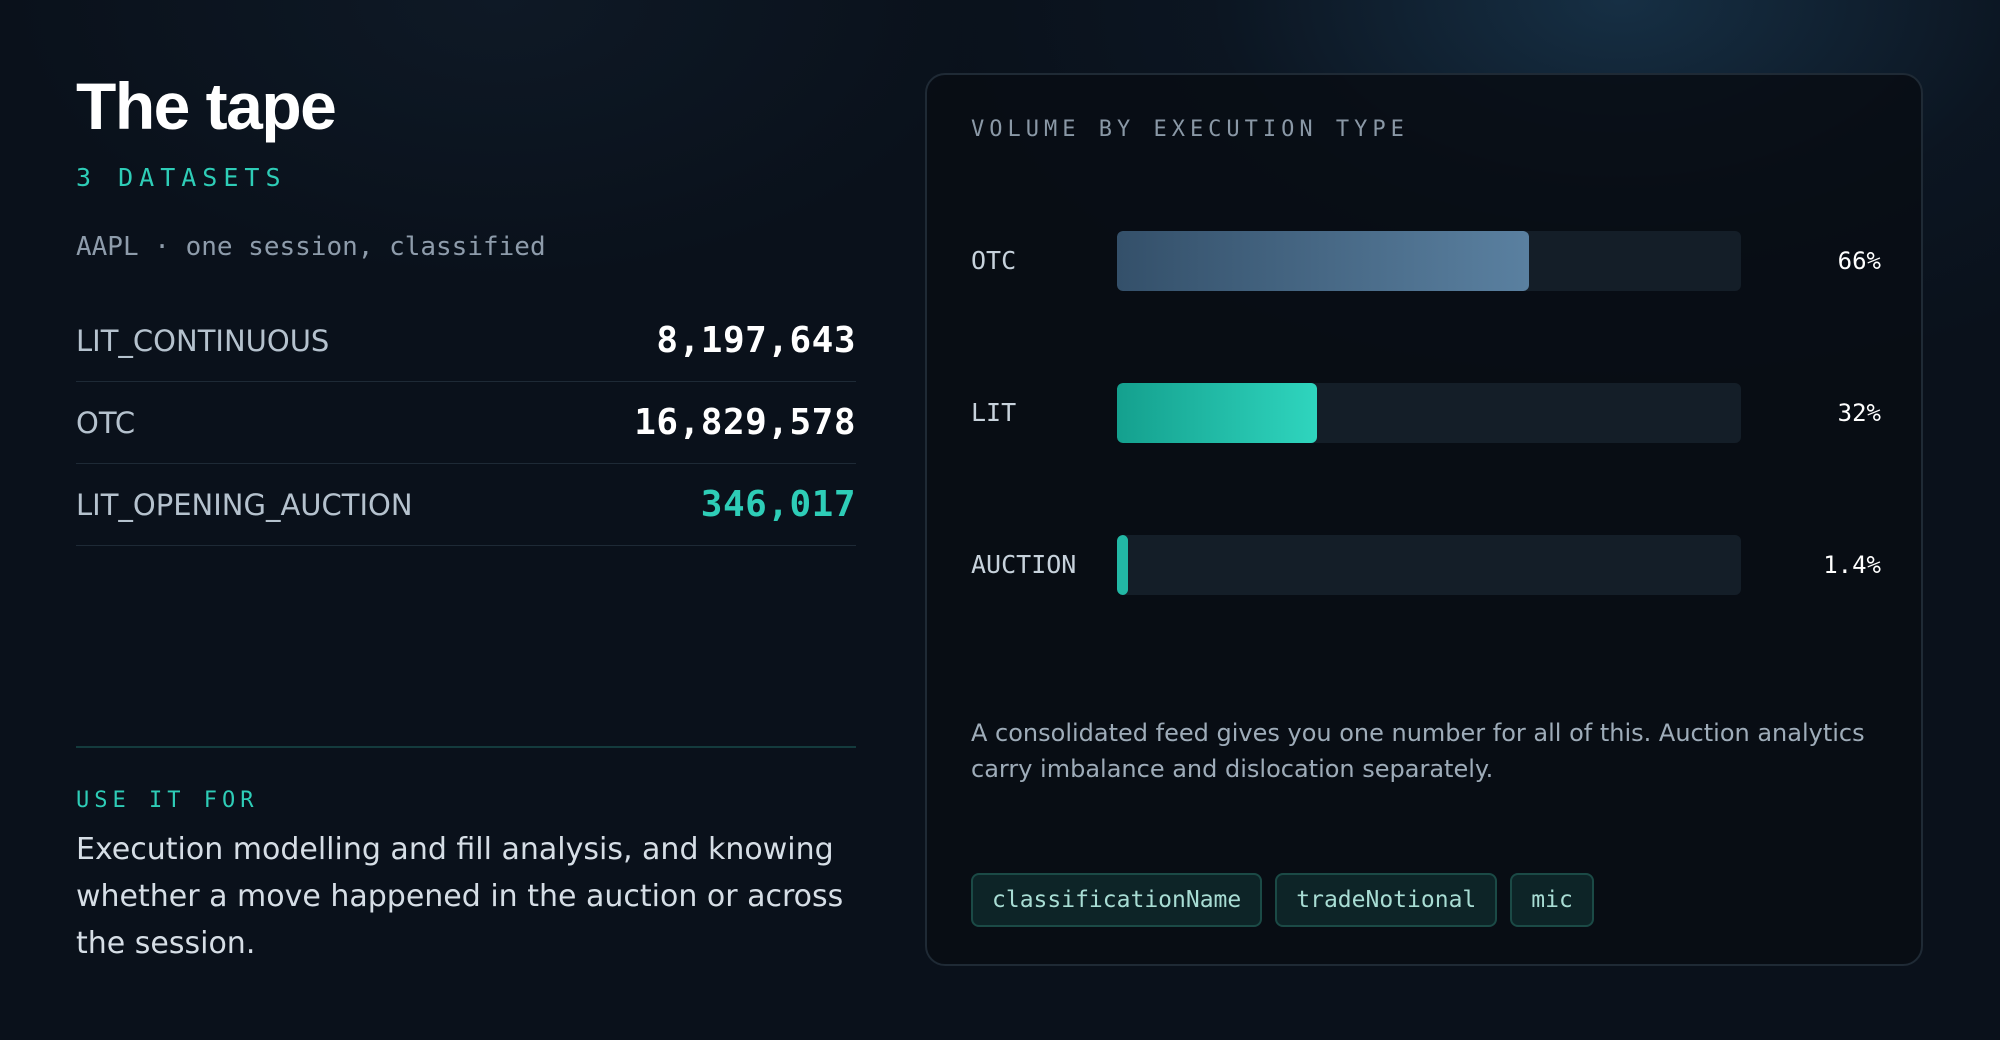 The width and height of the screenshot is (2000, 1040). What do you see at coordinates (1217, 413) in the screenshot?
I see `bar-lit` at bounding box center [1217, 413].